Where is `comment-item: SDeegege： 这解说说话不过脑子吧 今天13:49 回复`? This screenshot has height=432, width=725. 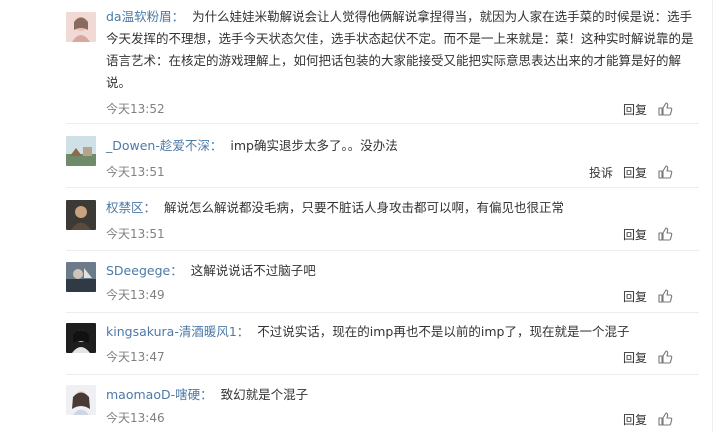
comment-item: SDeegege： 这解说说话不过脑子吧 今天13:49 回复 is located at coordinates (362, 282).